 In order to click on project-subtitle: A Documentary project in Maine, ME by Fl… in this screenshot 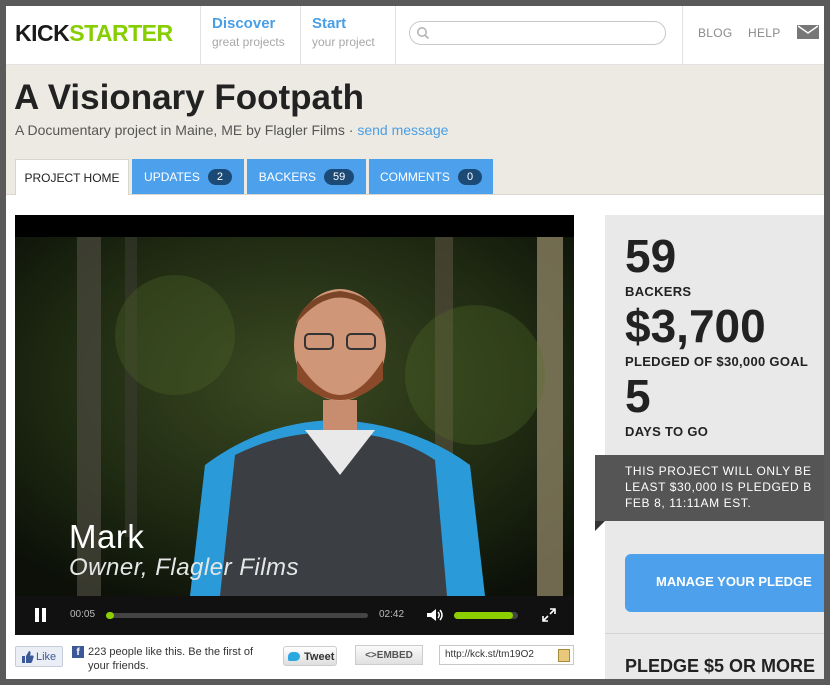, I will do `click(231, 130)`.